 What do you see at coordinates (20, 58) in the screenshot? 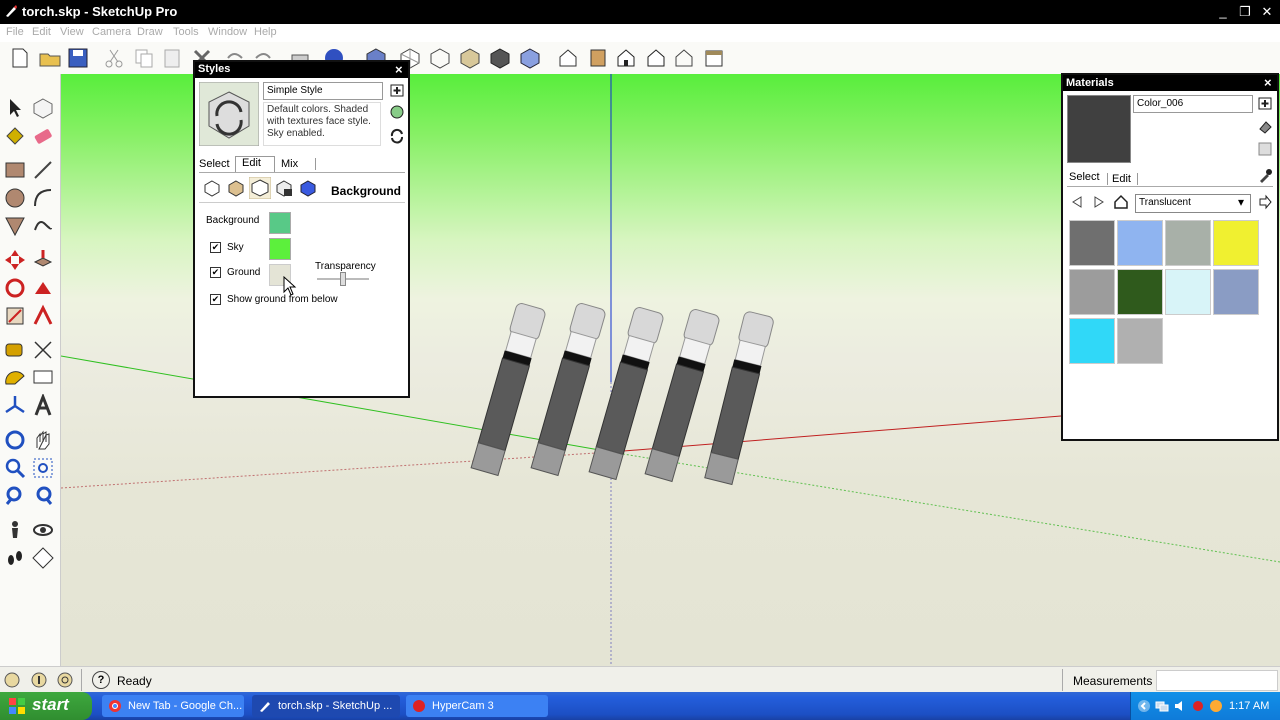
I see `new-file-icon` at bounding box center [20, 58].